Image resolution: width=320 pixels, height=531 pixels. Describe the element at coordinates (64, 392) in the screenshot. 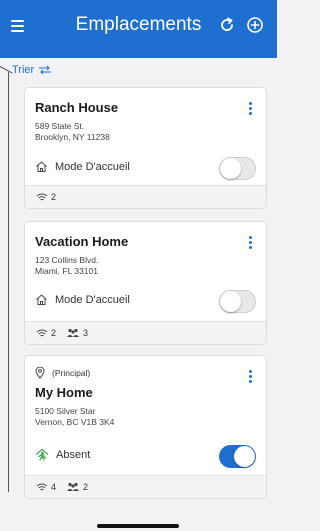

I see `location-name: My Home` at that location.